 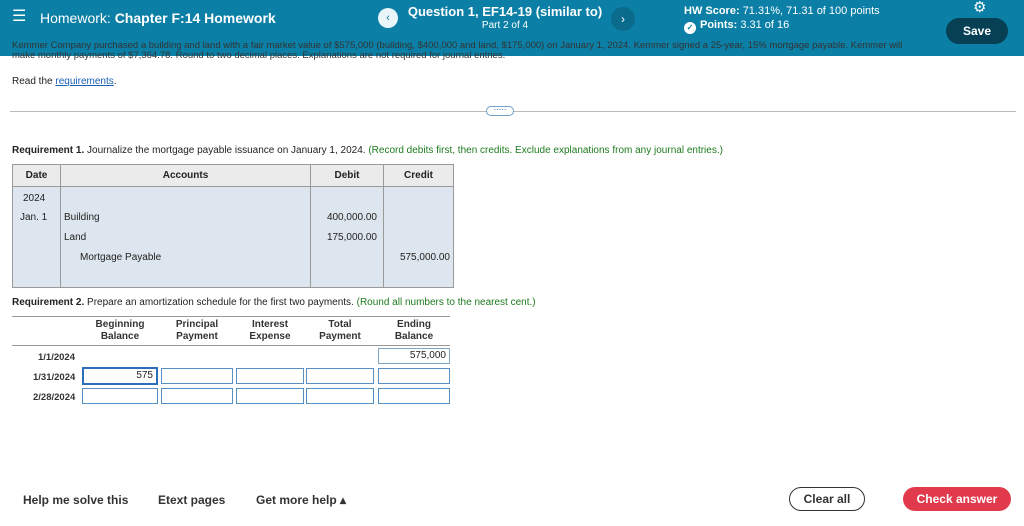 I want to click on header-interest-line1: Interest, so click(x=270, y=324).